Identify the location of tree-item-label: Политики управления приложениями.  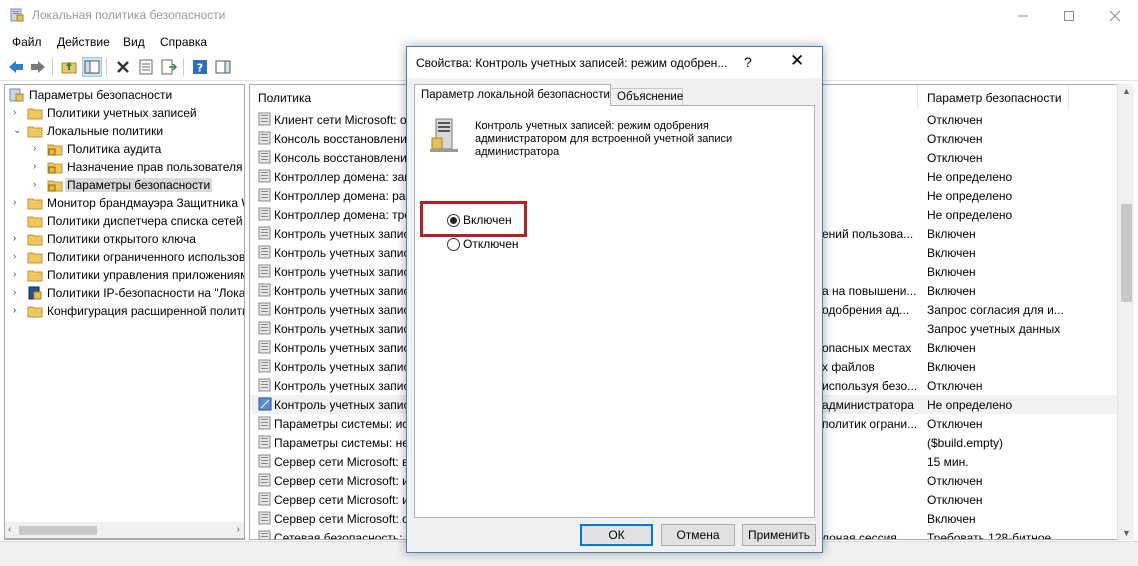
(146, 275).